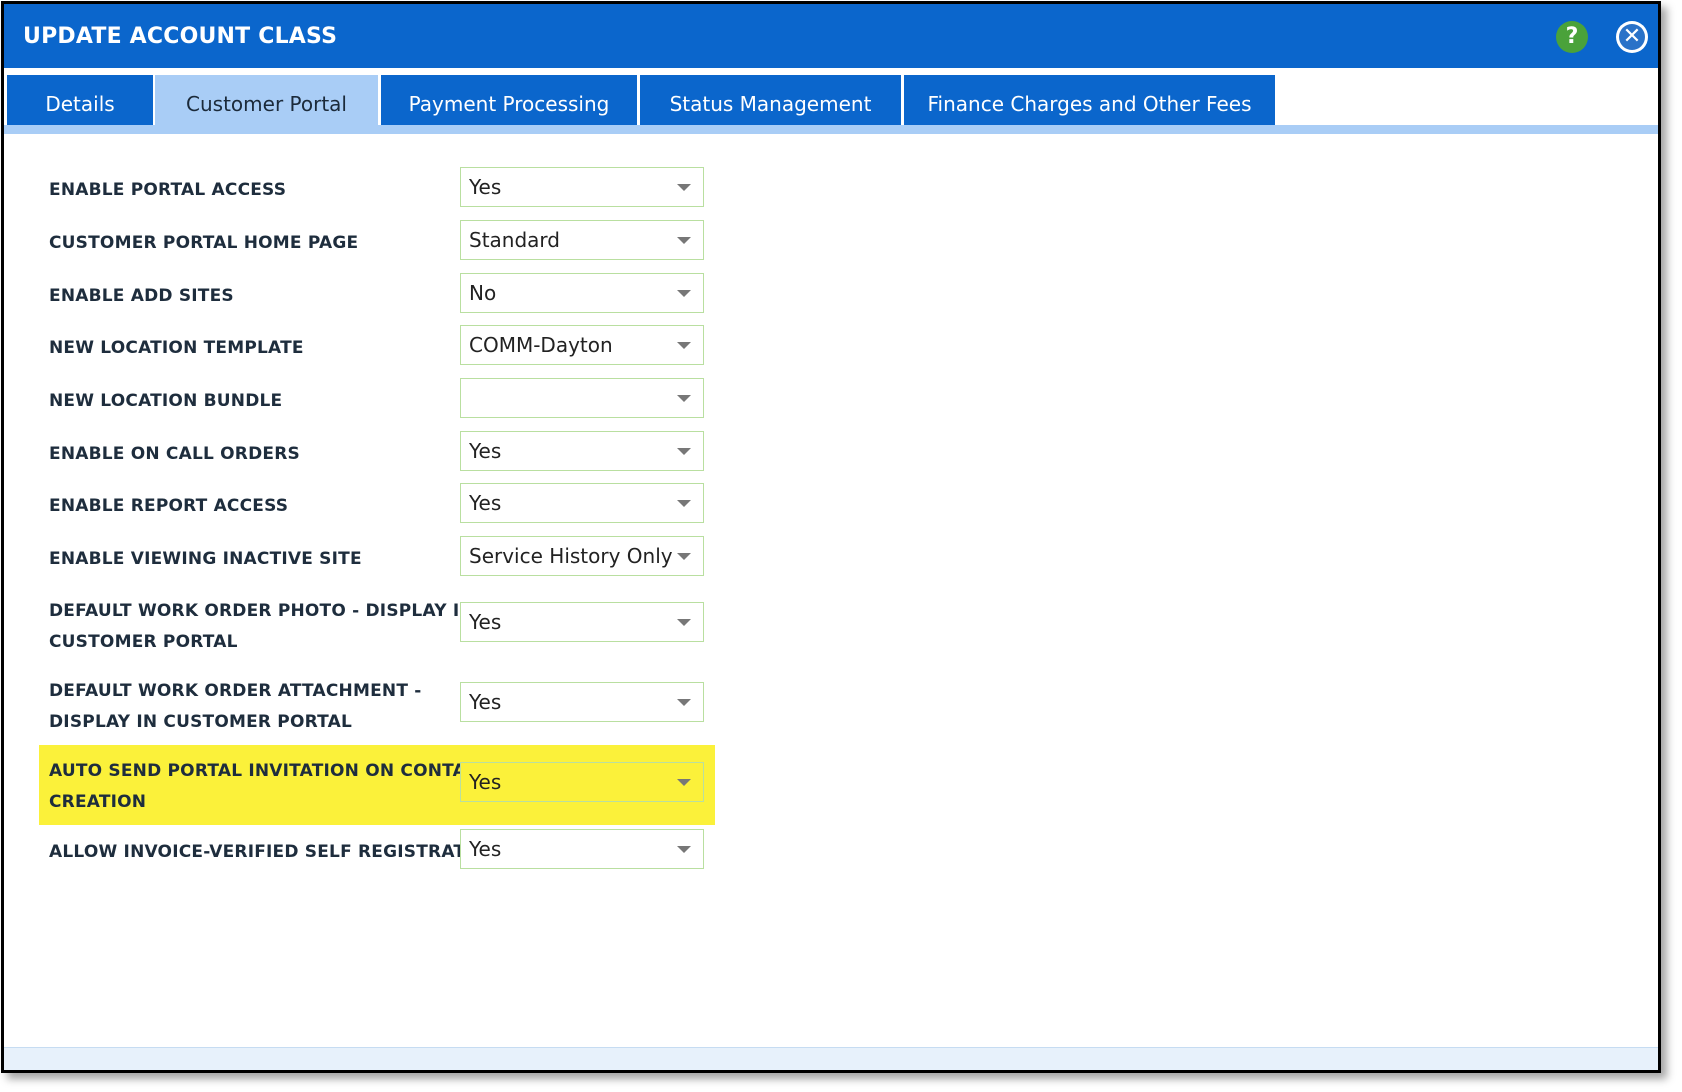  What do you see at coordinates (582, 293) in the screenshot?
I see `enable-add-sites-select: No` at bounding box center [582, 293].